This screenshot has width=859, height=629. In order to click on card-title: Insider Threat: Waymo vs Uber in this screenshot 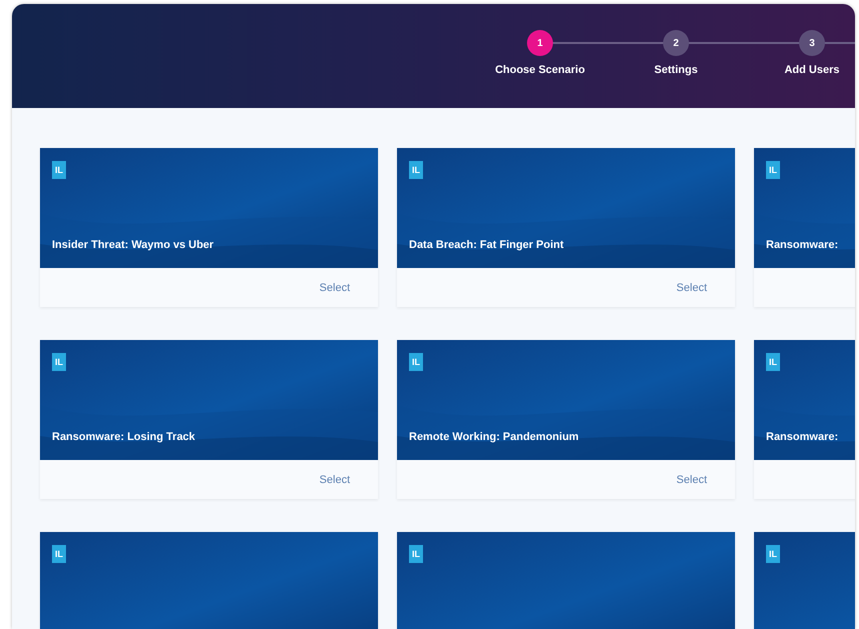, I will do `click(133, 245)`.